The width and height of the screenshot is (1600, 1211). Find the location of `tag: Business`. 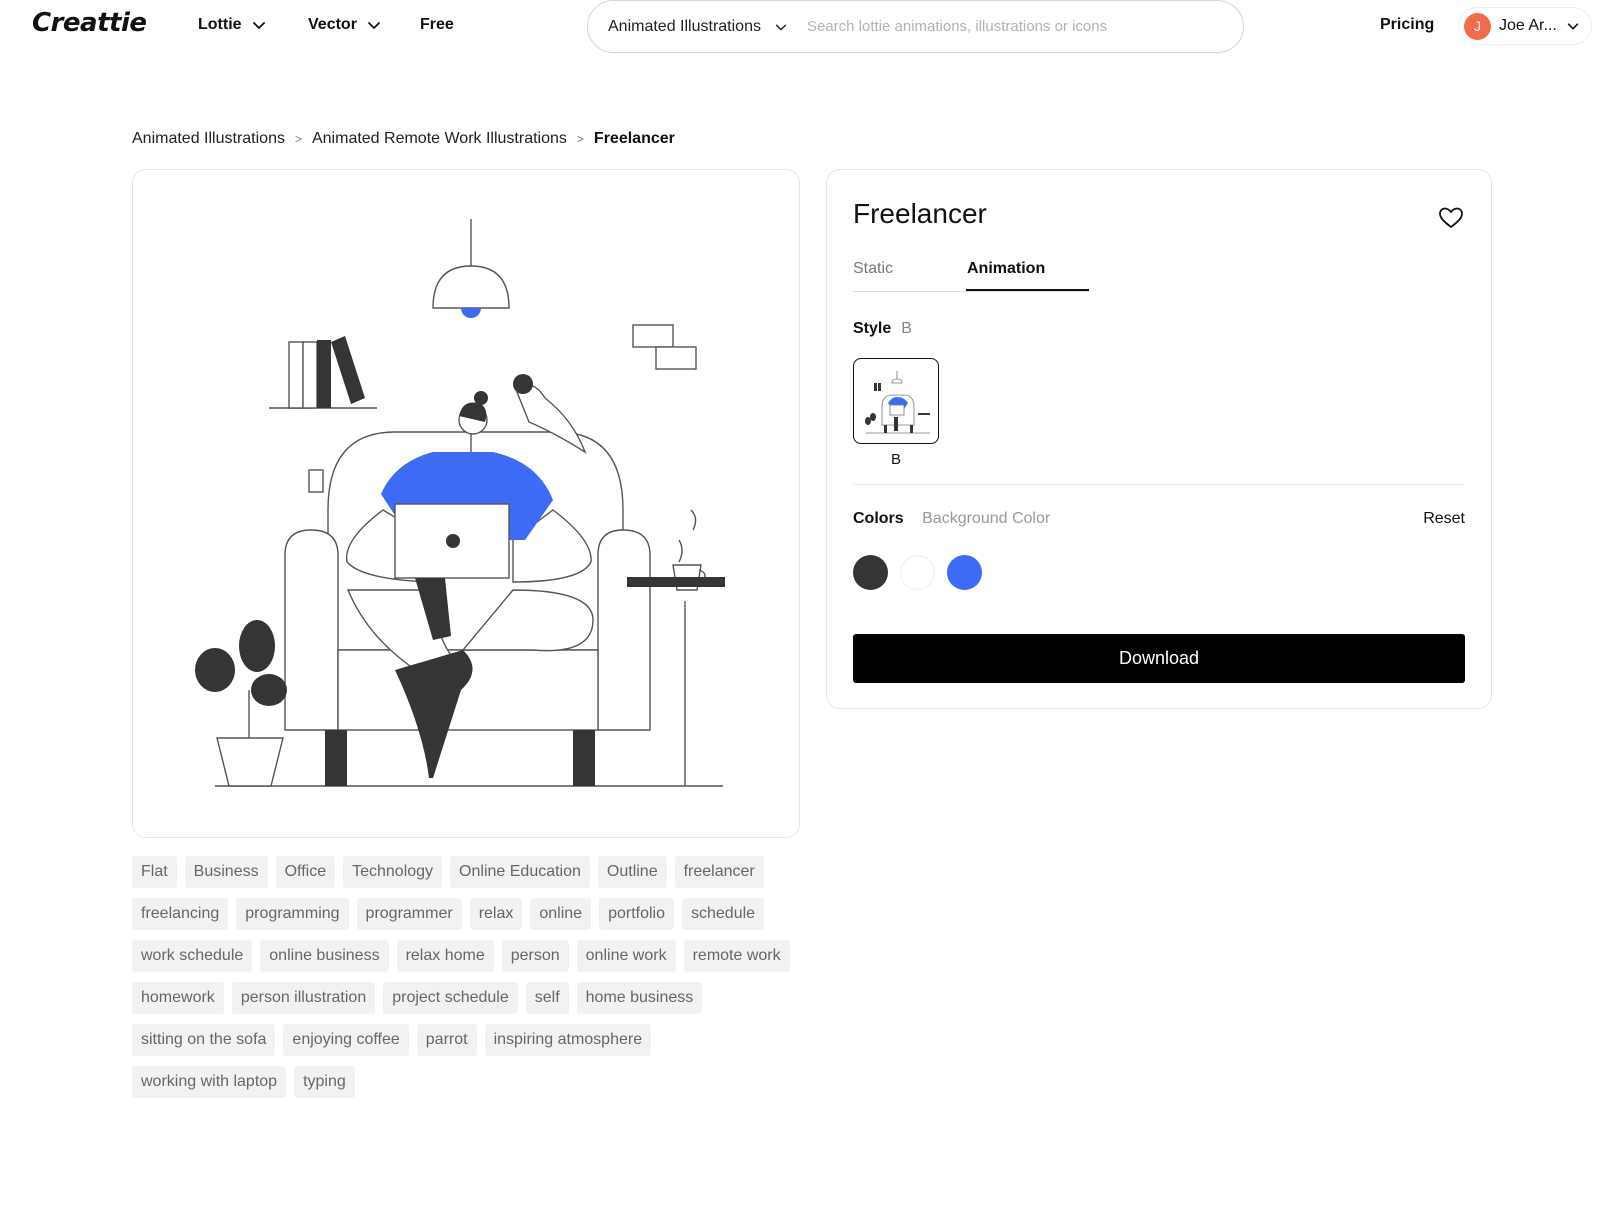

tag: Business is located at coordinates (226, 872).